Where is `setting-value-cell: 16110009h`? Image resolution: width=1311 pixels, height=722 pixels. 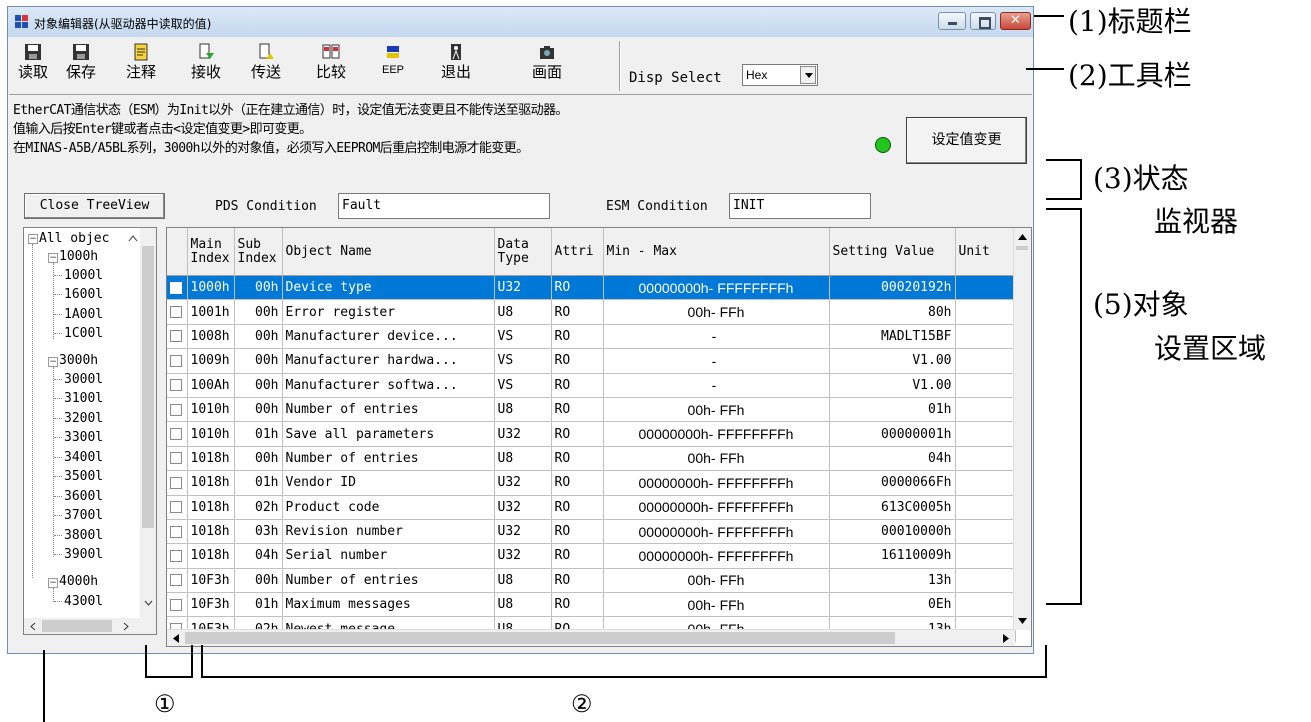
setting-value-cell: 16110009h is located at coordinates (892, 556).